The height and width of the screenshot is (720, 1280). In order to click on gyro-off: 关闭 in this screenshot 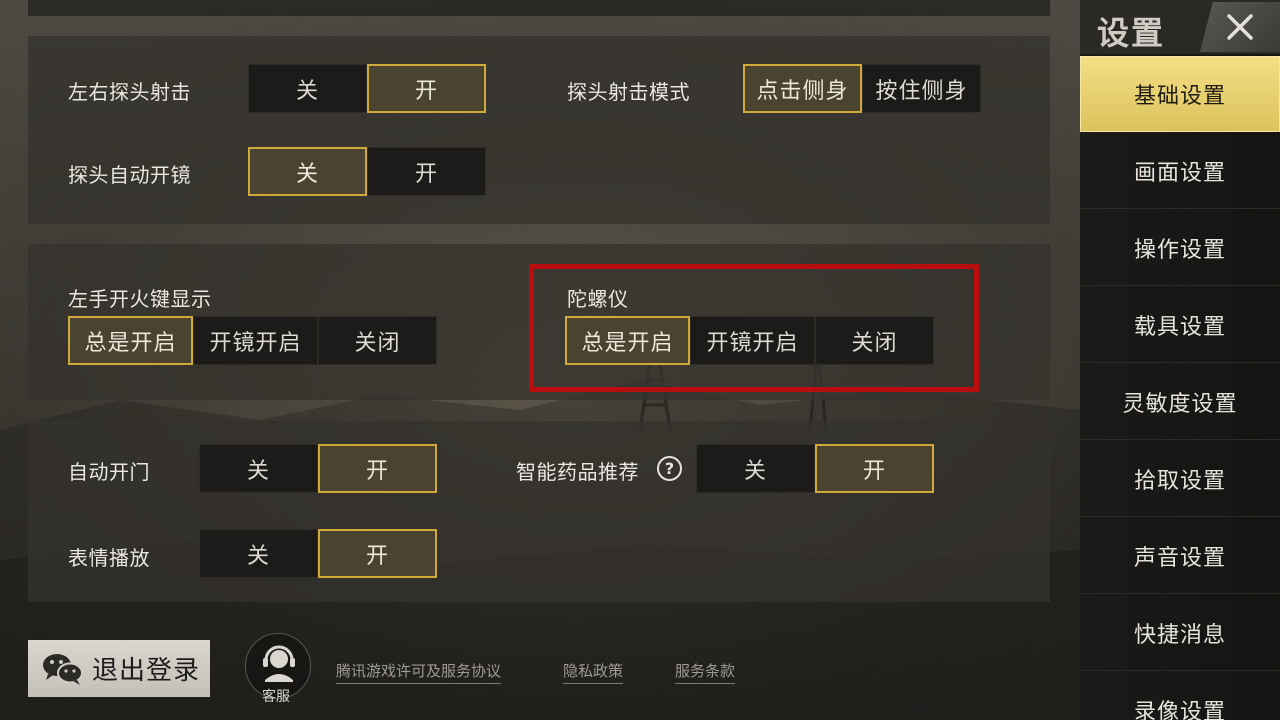, I will do `click(874, 340)`.